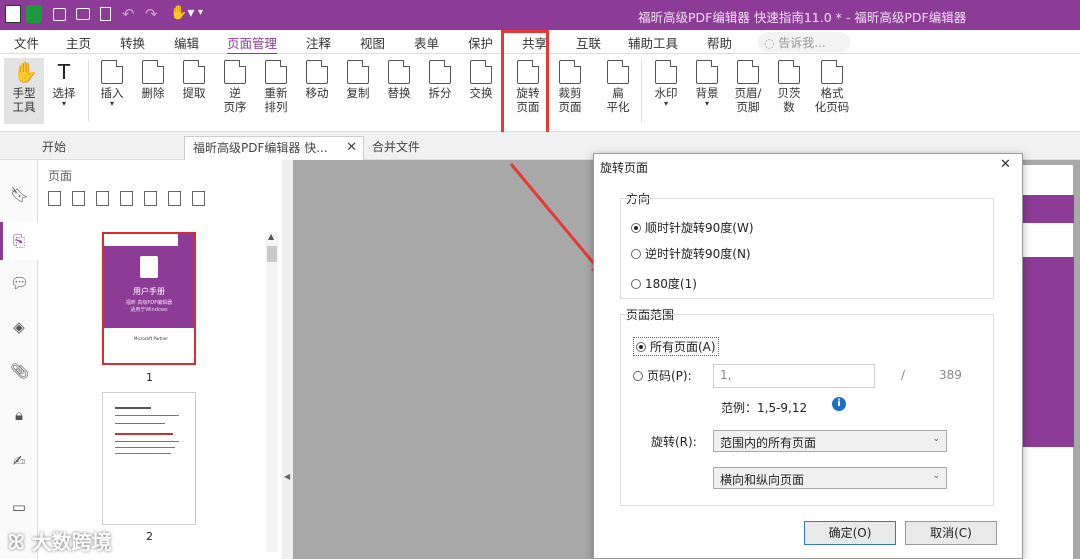 This screenshot has height=559, width=1080. What do you see at coordinates (235, 100) in the screenshot?
I see `reverse-label: 逆 页序` at bounding box center [235, 100].